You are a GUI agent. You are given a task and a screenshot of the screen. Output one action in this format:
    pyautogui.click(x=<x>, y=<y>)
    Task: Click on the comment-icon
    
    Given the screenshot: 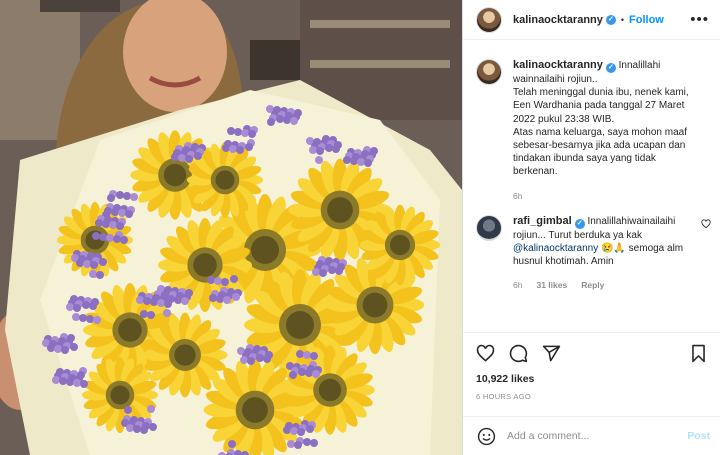 What is the action you would take?
    pyautogui.click(x=518, y=353)
    